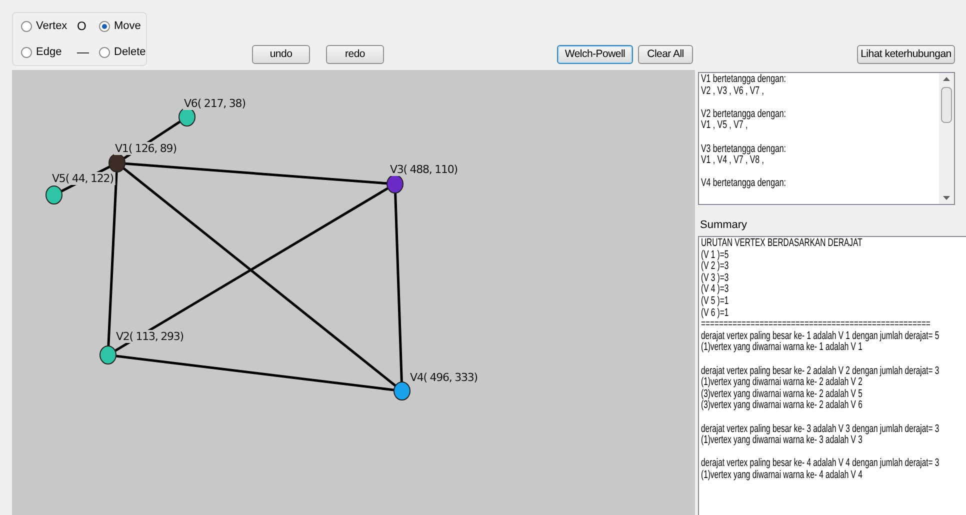 This screenshot has height=515, width=966. What do you see at coordinates (781, 474) in the screenshot?
I see `text-line: (1)vertex yang diwarnai warna ke- 4 adalah V 4` at bounding box center [781, 474].